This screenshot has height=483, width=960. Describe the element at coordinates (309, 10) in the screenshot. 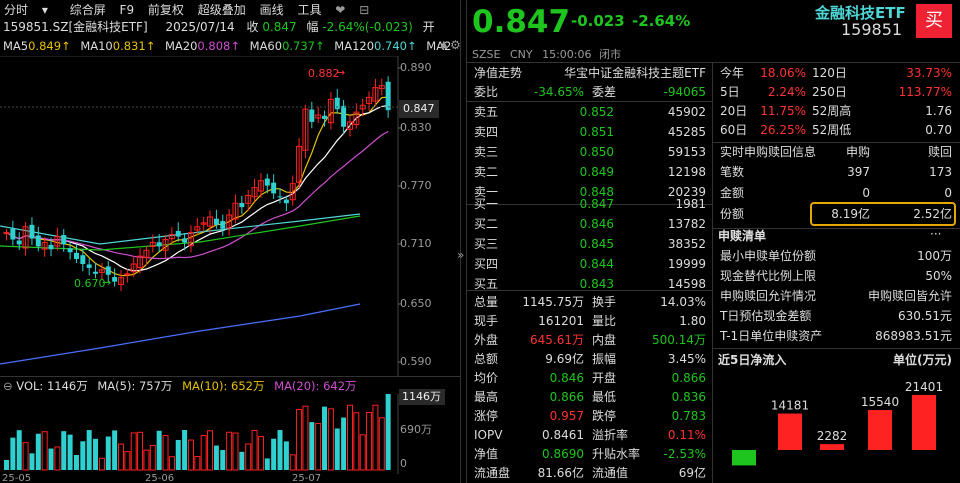

I see `toolbar-item-tools: 工具` at that location.